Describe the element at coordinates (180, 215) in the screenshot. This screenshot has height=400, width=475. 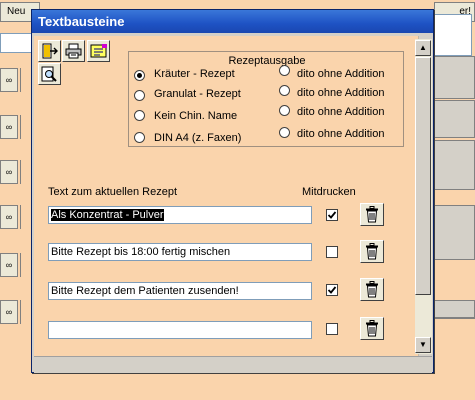
I see `rezept-text-field-1: Als Konzentrat - Pulver` at that location.